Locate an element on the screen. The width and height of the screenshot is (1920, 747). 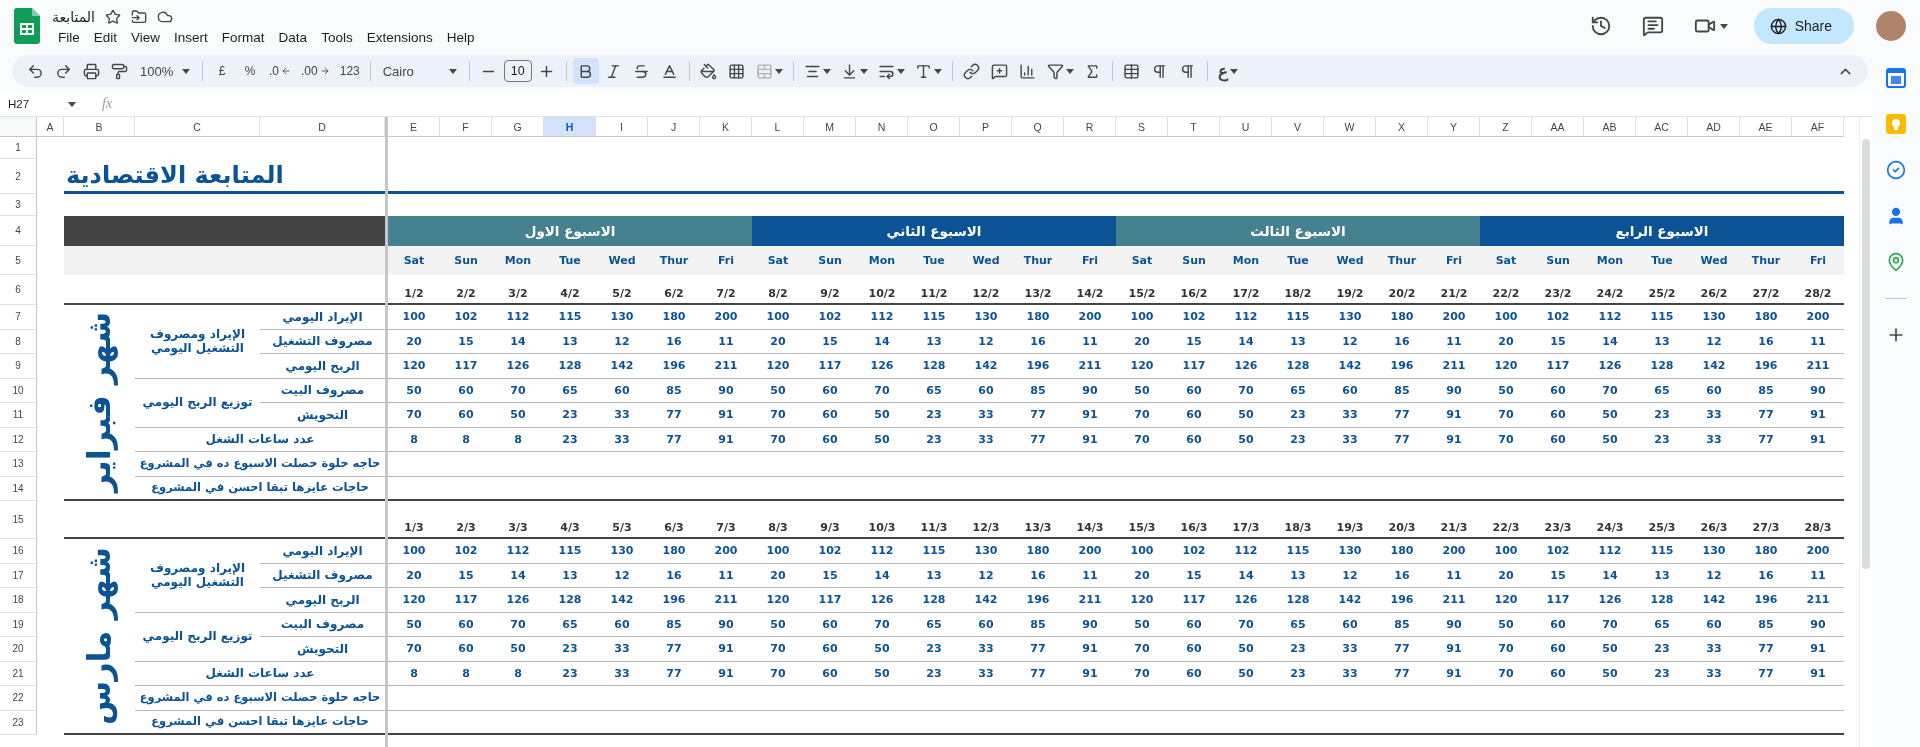
column-header: F is located at coordinates (466, 127).